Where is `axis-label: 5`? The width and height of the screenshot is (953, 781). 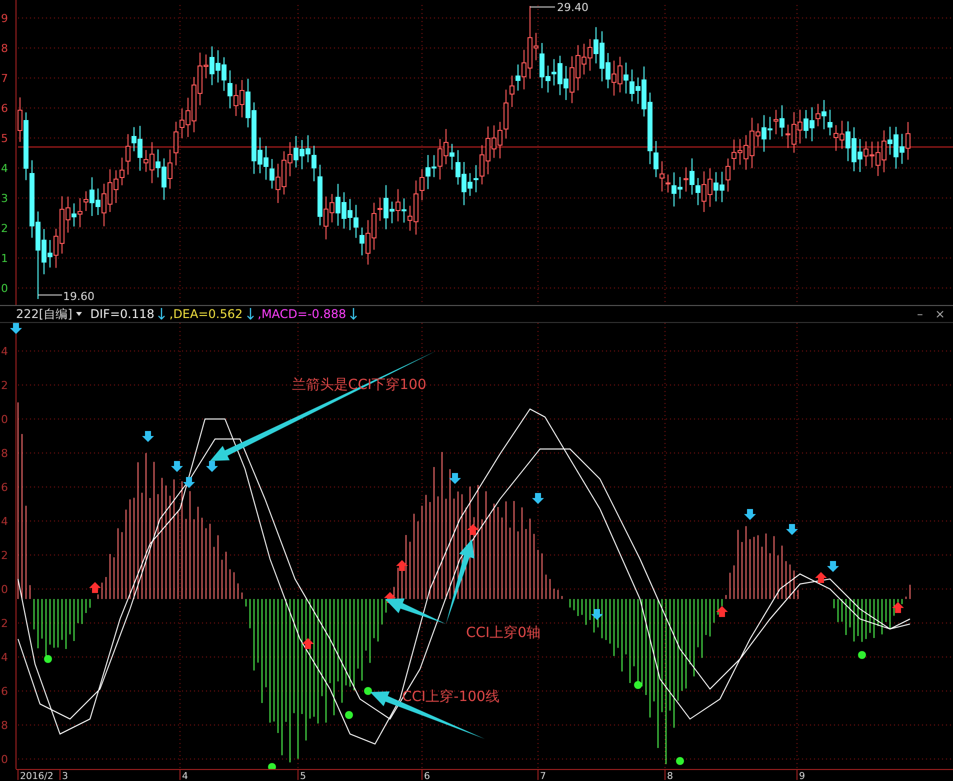 axis-label: 5 is located at coordinates (4, 138).